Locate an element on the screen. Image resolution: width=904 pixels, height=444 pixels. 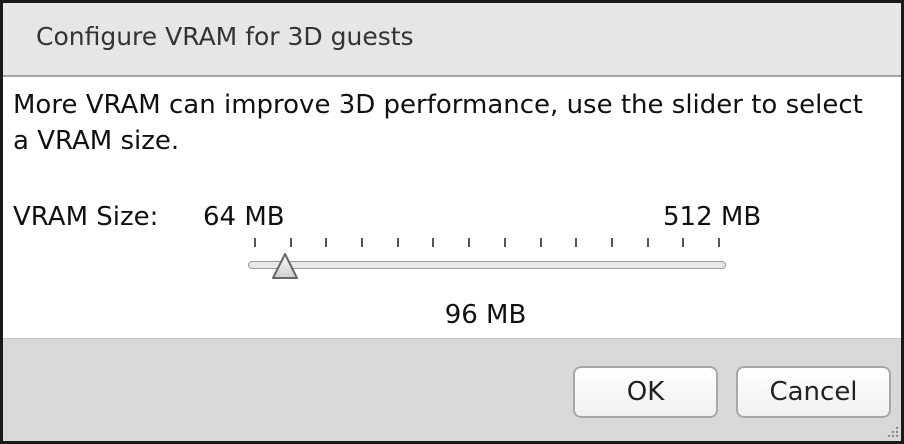
slider-min-label: 64 MB is located at coordinates (244, 217).